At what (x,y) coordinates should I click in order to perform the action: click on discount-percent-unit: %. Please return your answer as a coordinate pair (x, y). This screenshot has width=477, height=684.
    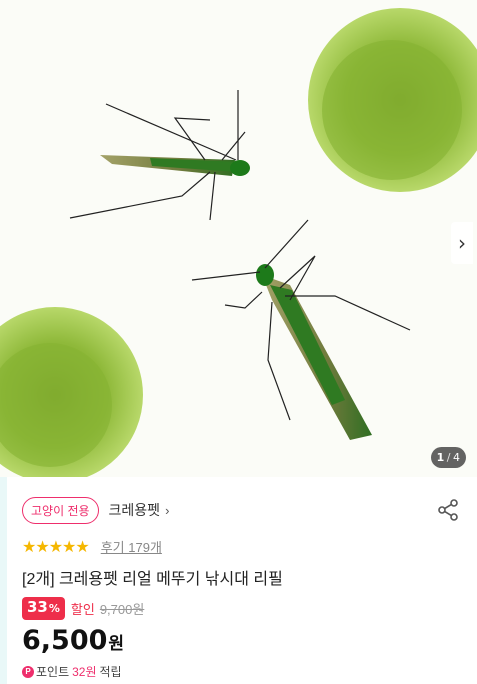
    Looking at the image, I should click on (54, 608).